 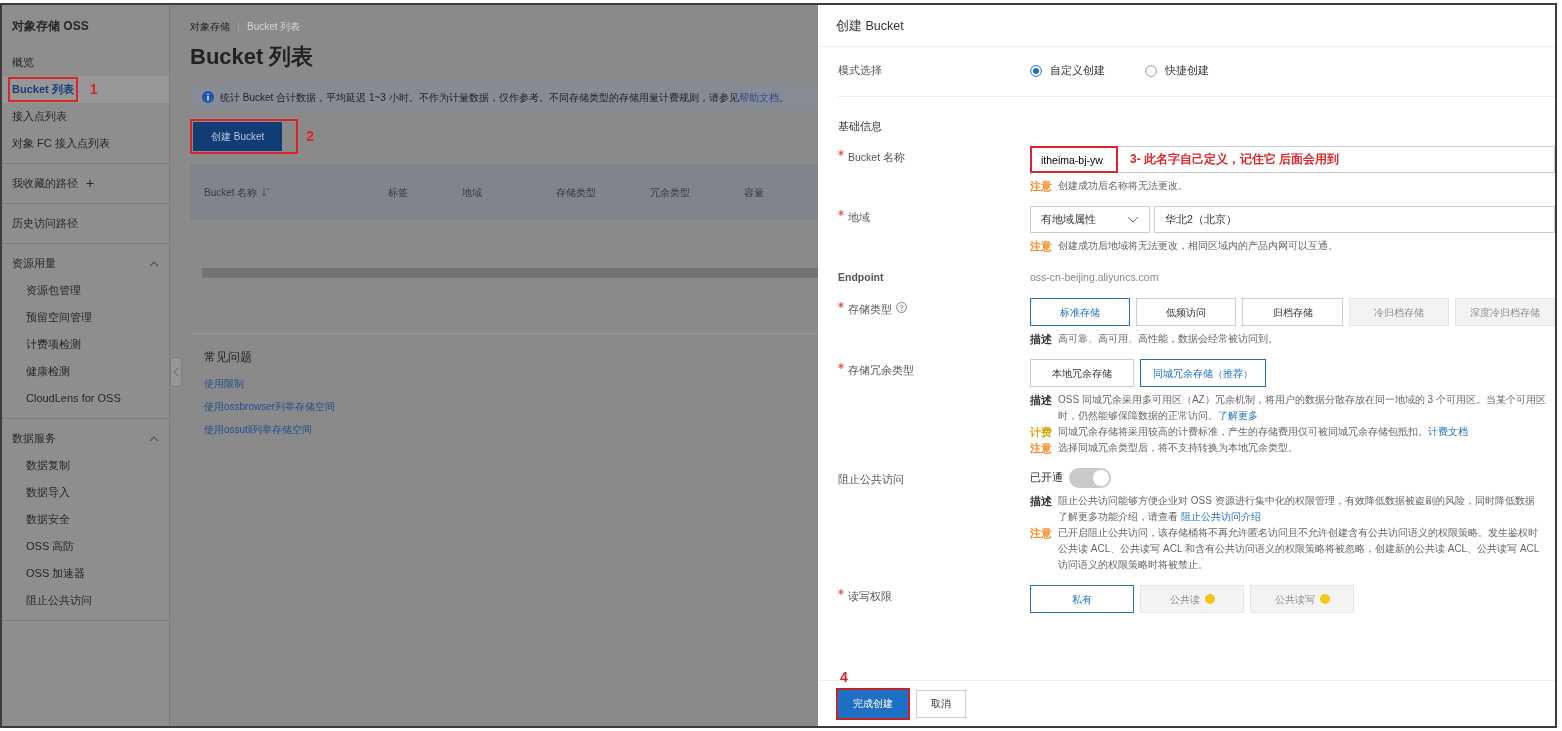 What do you see at coordinates (34, 439) in the screenshot?
I see `group-heading: 数据服务` at bounding box center [34, 439].